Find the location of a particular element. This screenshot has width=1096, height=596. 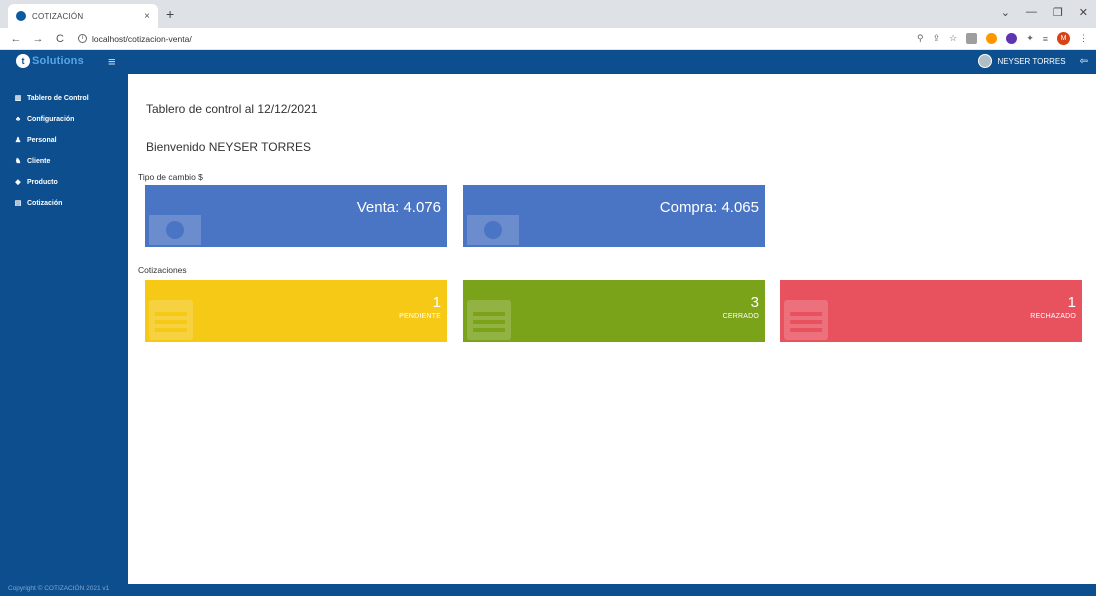

tab-search-icon: ⌄ is located at coordinates (1005, 12).